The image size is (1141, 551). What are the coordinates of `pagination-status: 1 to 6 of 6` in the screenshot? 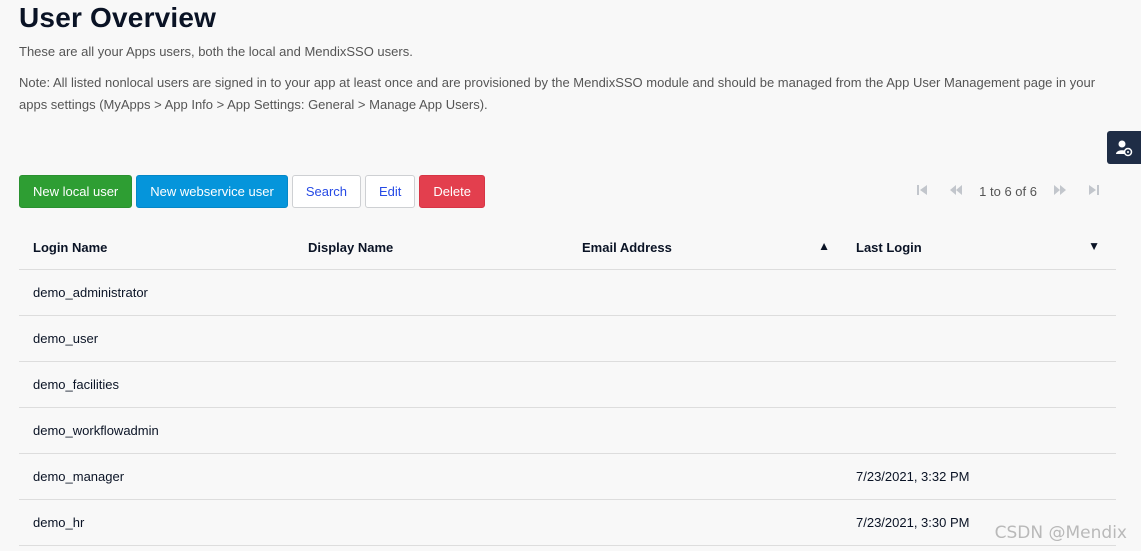 It's located at (1008, 191).